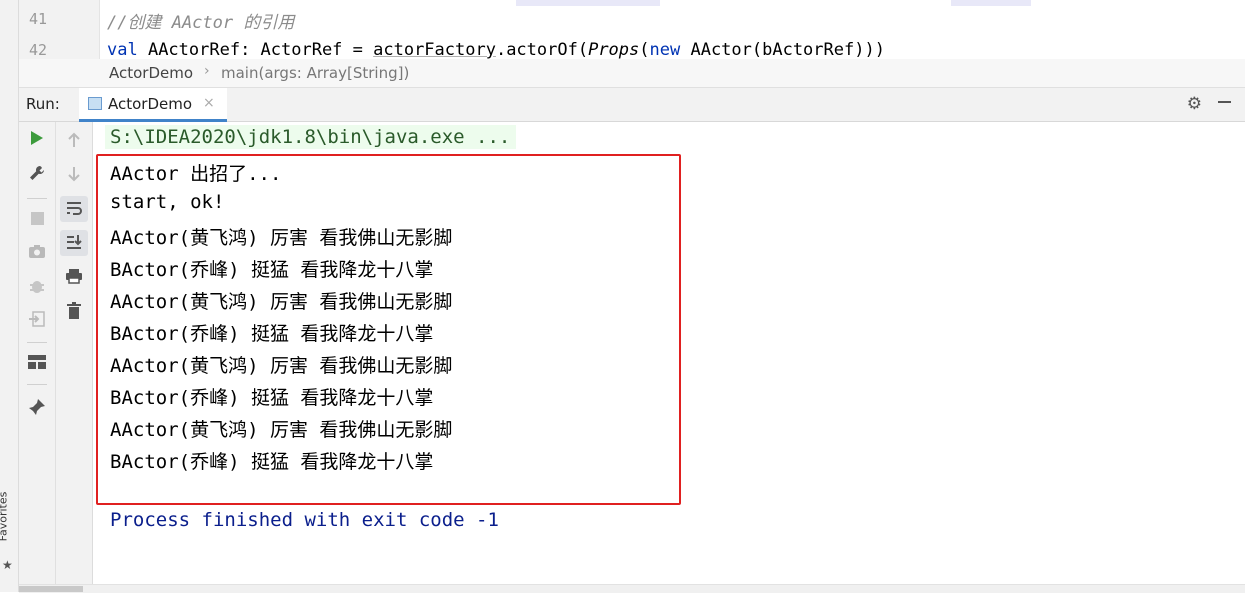 This screenshot has height=593, width=1245. Describe the element at coordinates (74, 142) in the screenshot. I see `arrow-up-icon` at that location.